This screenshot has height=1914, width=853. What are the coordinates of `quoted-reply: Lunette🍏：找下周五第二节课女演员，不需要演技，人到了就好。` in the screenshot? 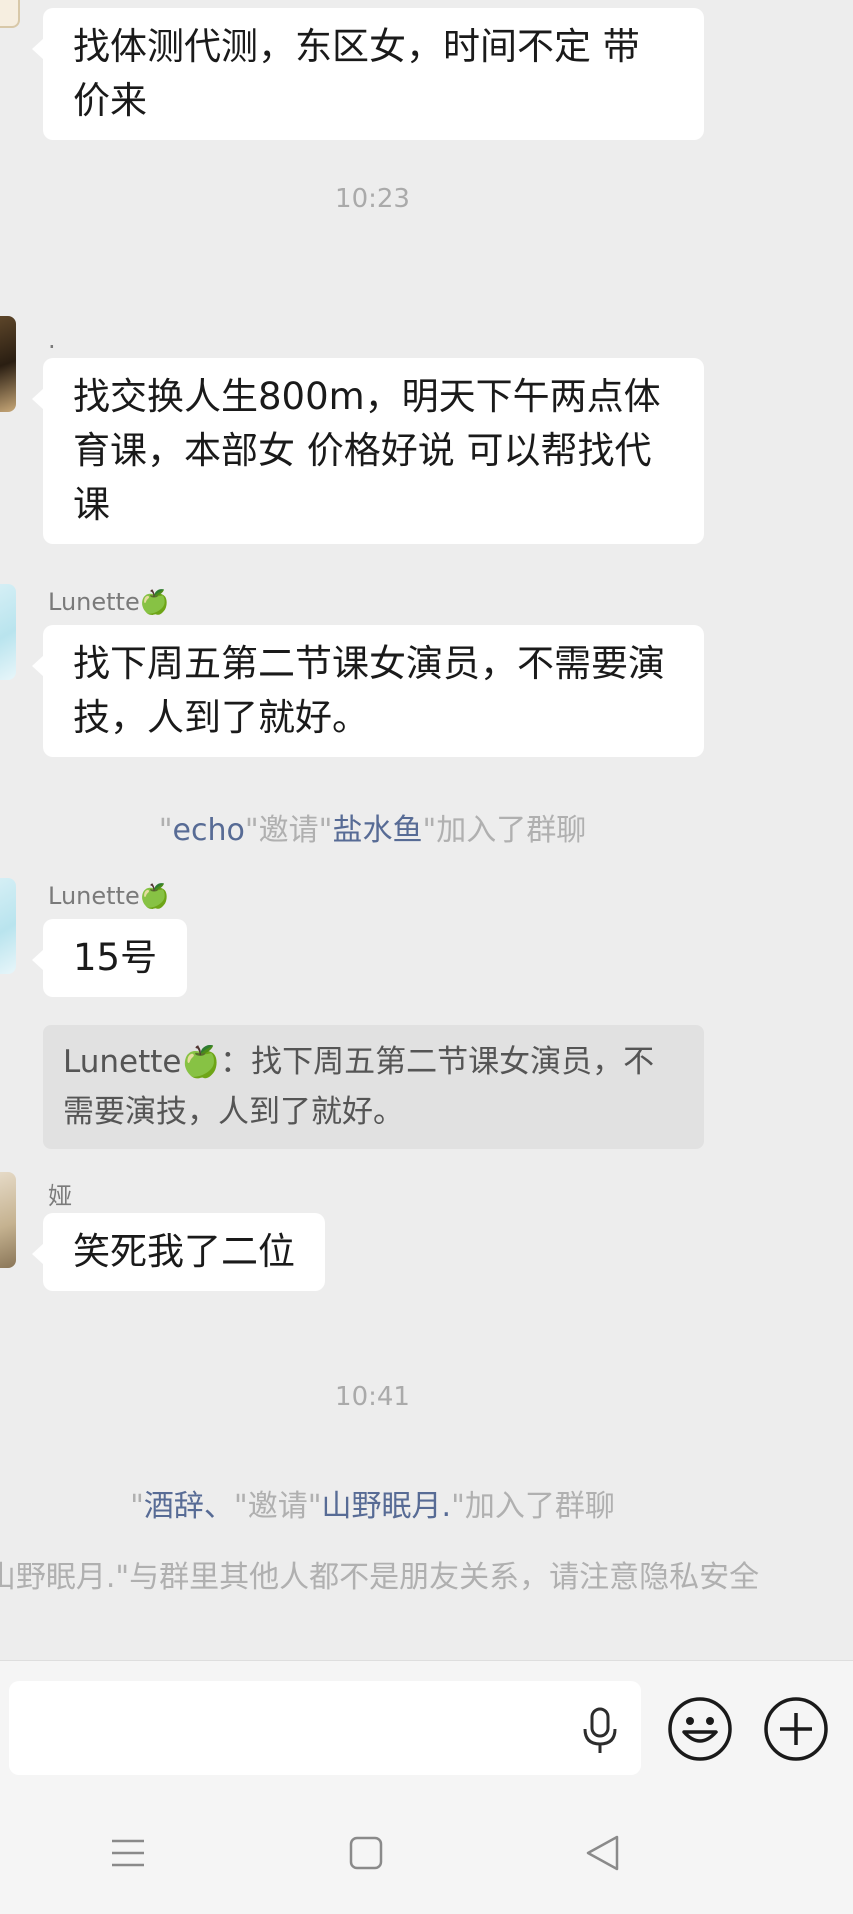 It's located at (373, 1087).